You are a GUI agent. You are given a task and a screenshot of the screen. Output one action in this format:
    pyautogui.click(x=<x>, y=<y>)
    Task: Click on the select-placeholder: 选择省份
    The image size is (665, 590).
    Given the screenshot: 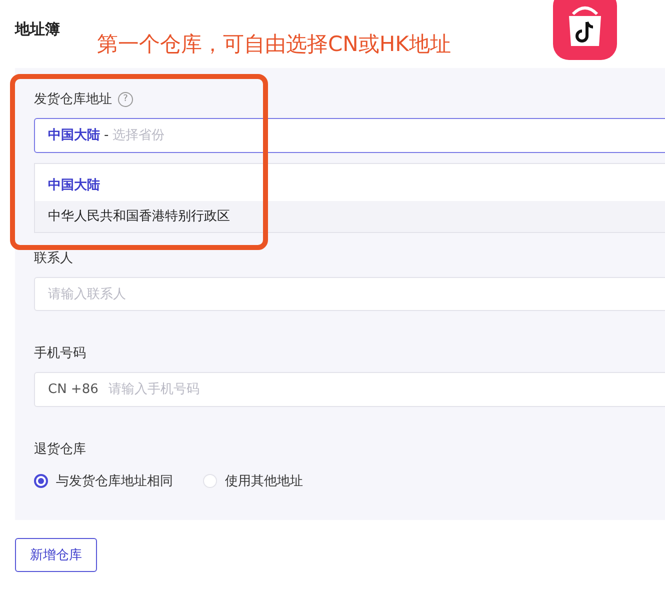 What is the action you would take?
    pyautogui.click(x=138, y=135)
    